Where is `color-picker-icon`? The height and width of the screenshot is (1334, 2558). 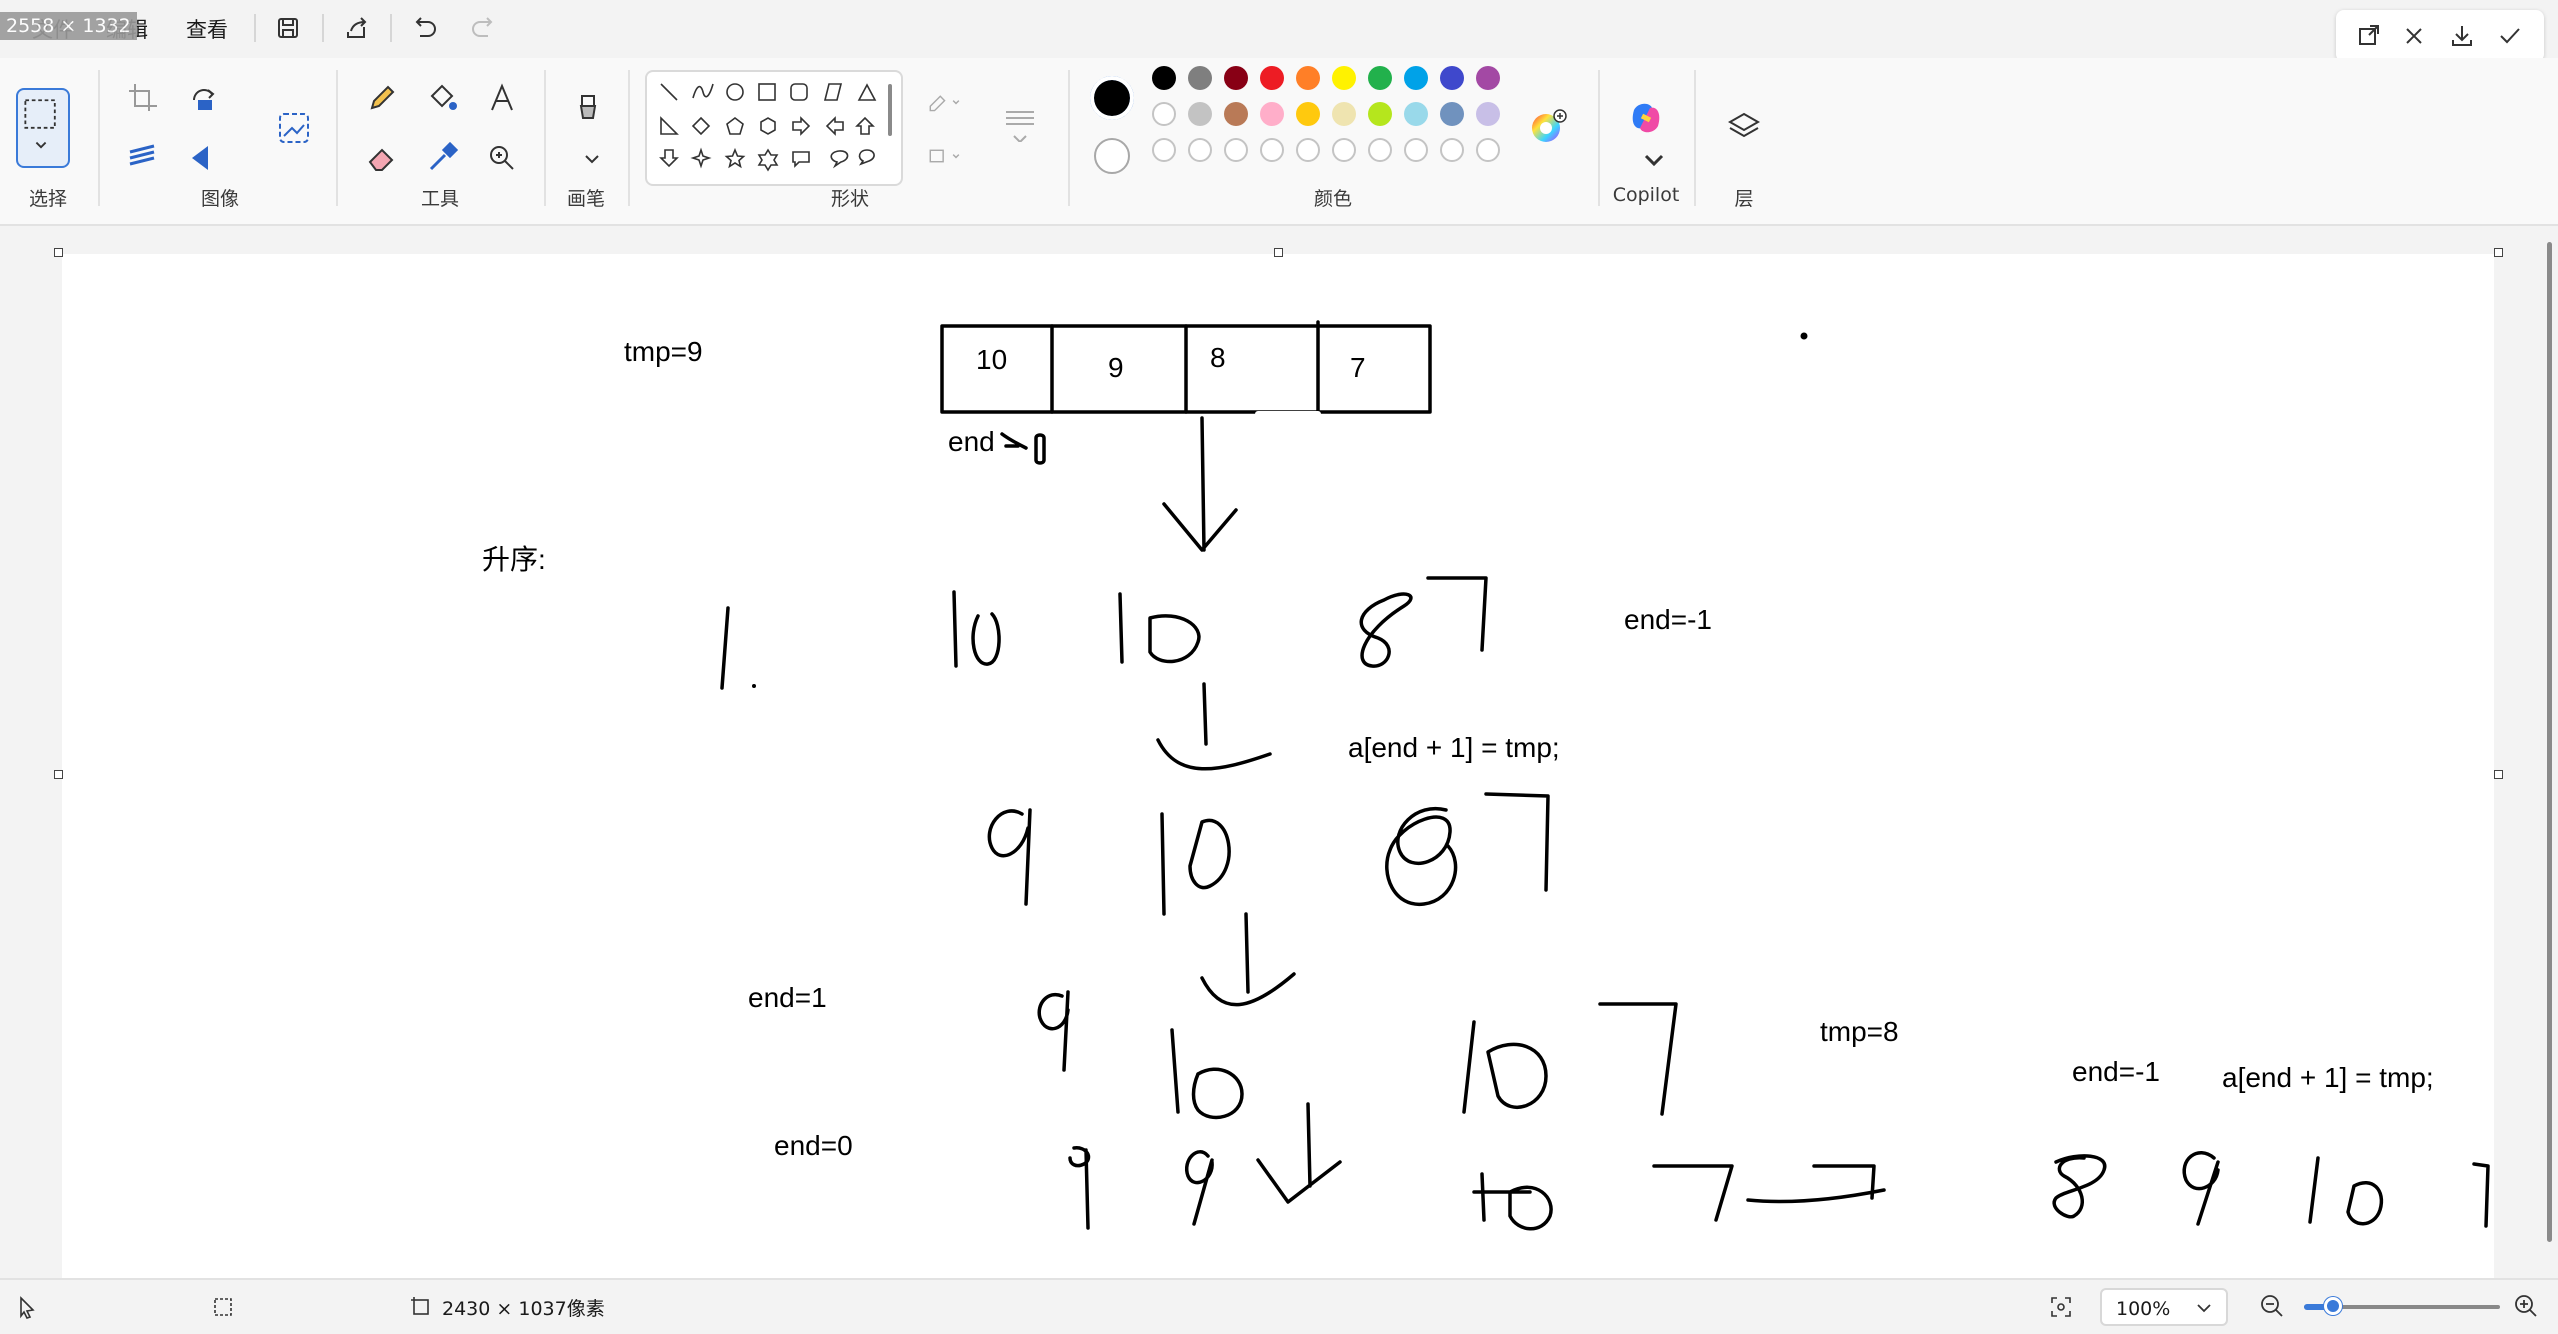 color-picker-icon is located at coordinates (442, 158).